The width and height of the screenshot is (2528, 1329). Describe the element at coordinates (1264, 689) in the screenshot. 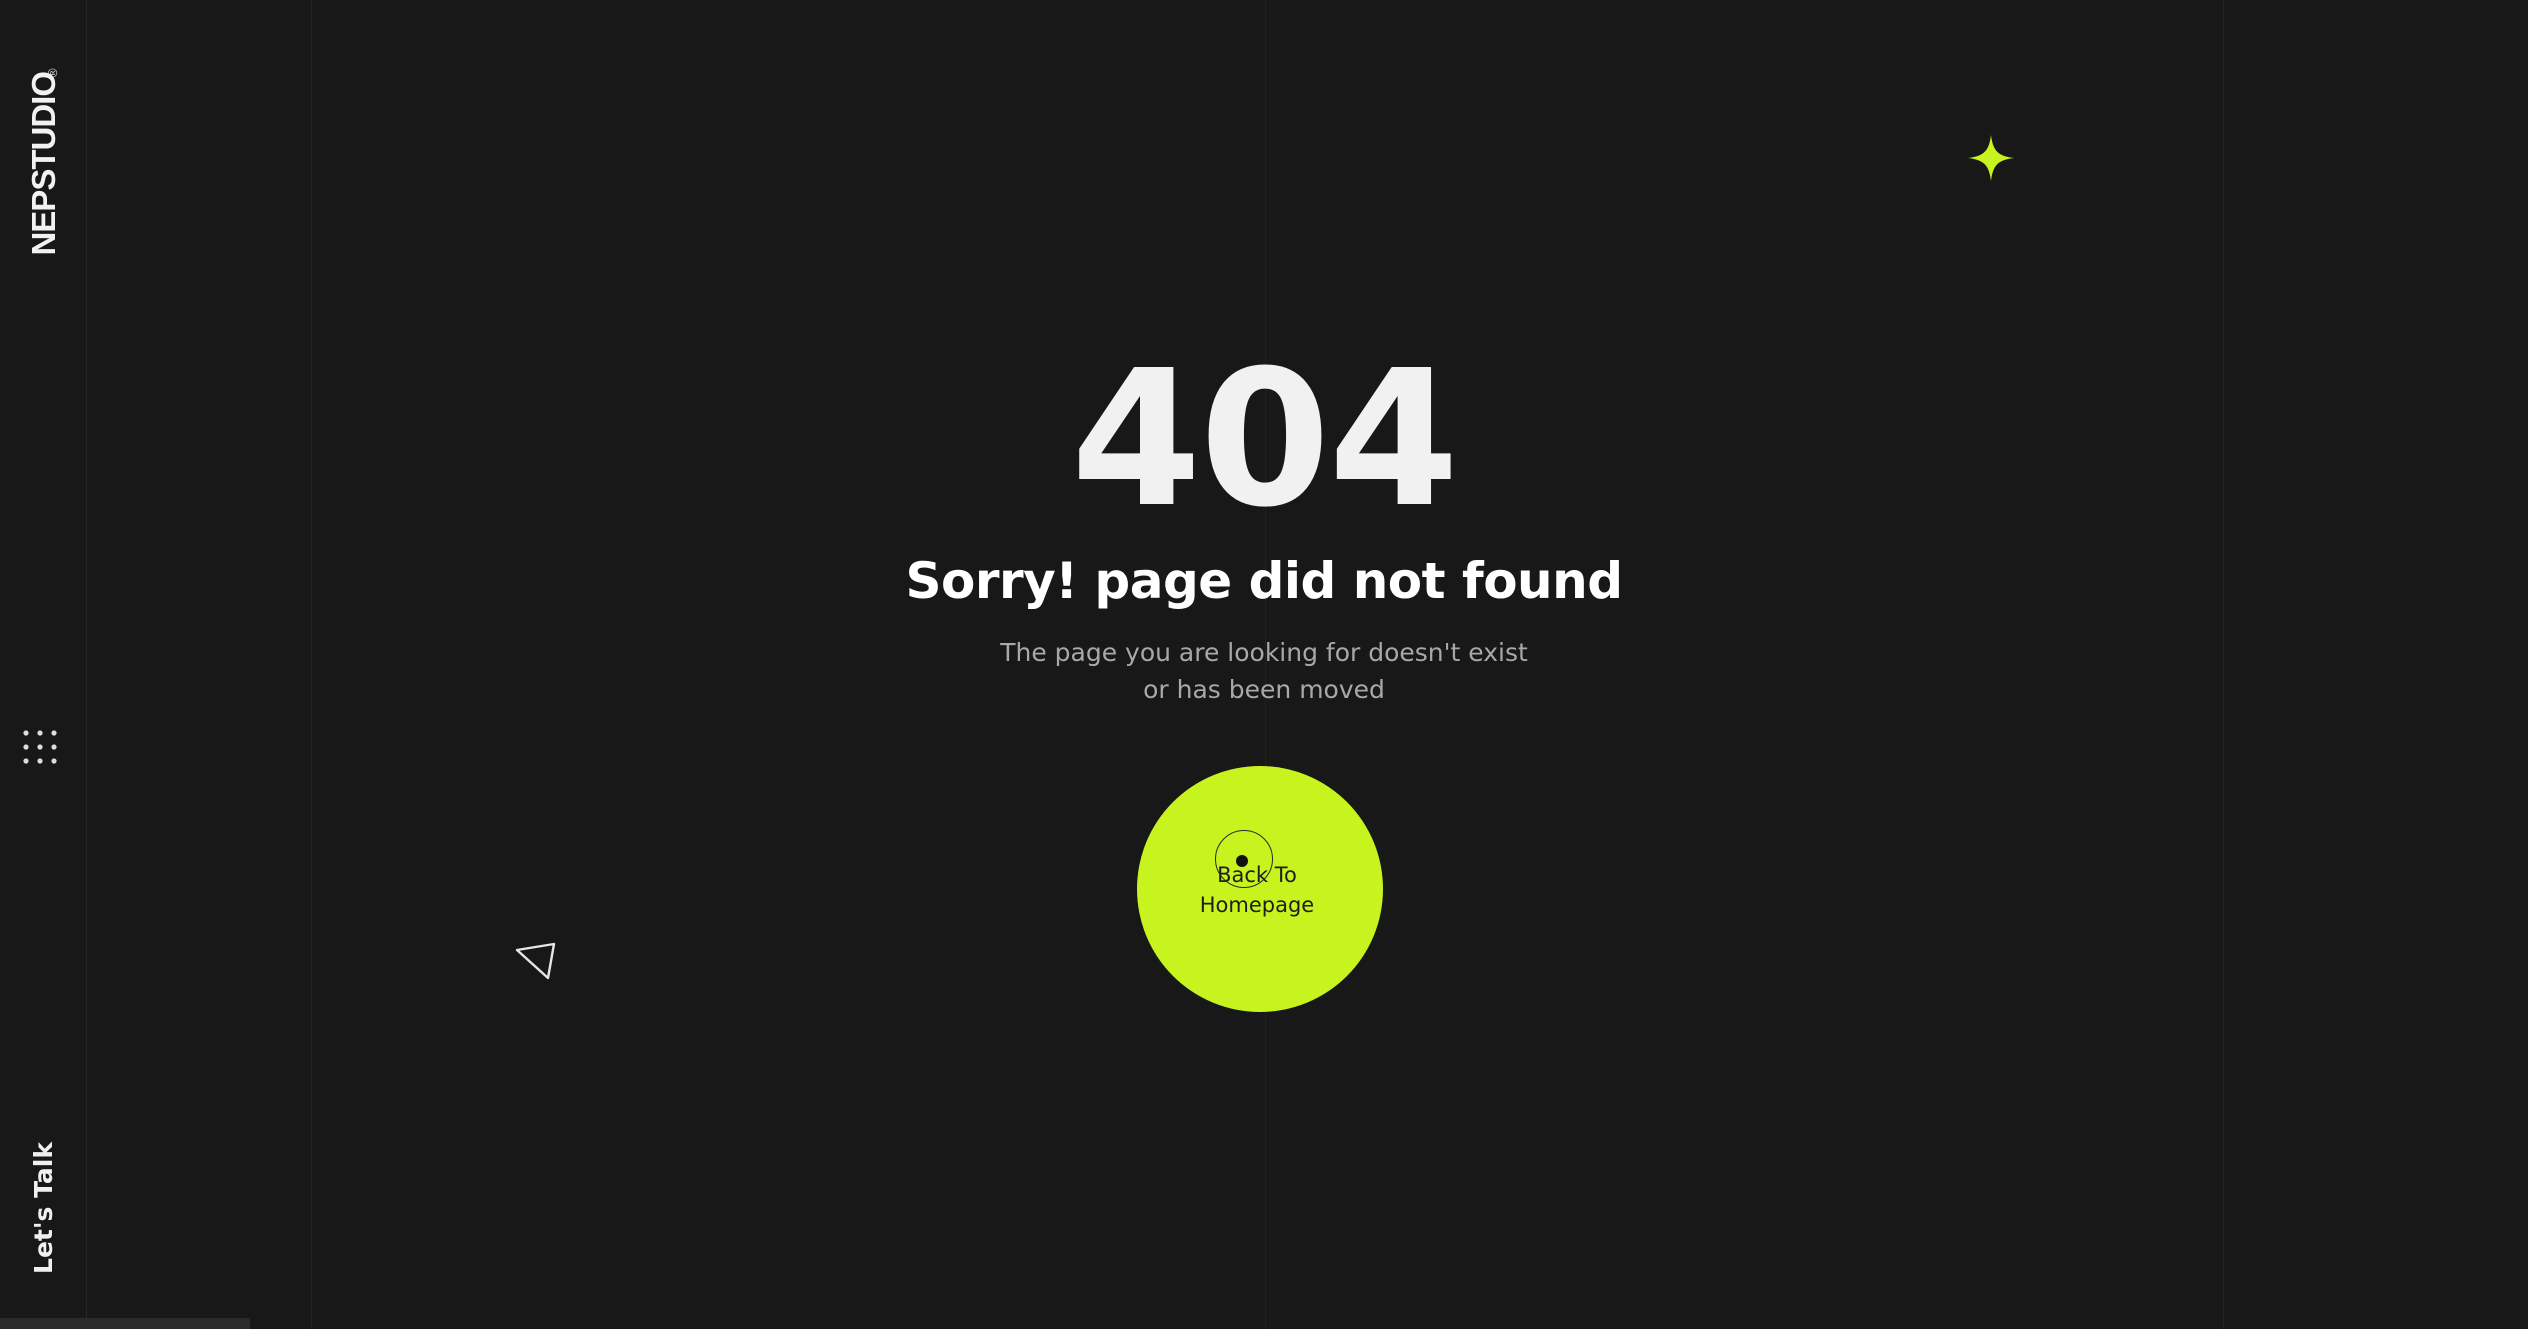

I see `description-line: or has been moved` at that location.